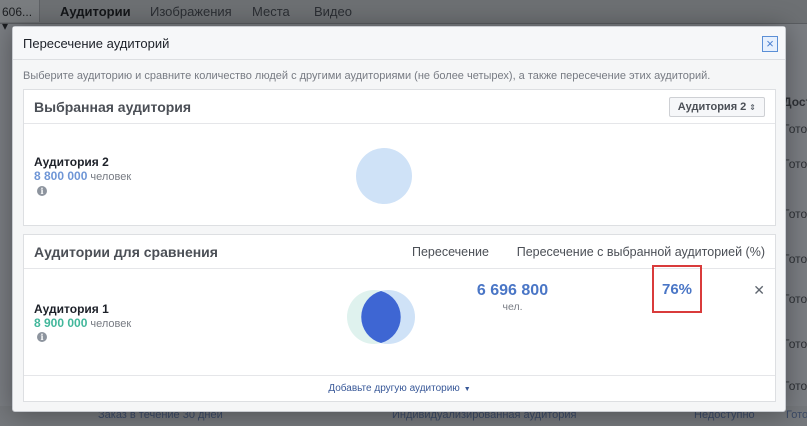  Describe the element at coordinates (512, 307) in the screenshot. I see `overlap-unit: чел.` at that location.